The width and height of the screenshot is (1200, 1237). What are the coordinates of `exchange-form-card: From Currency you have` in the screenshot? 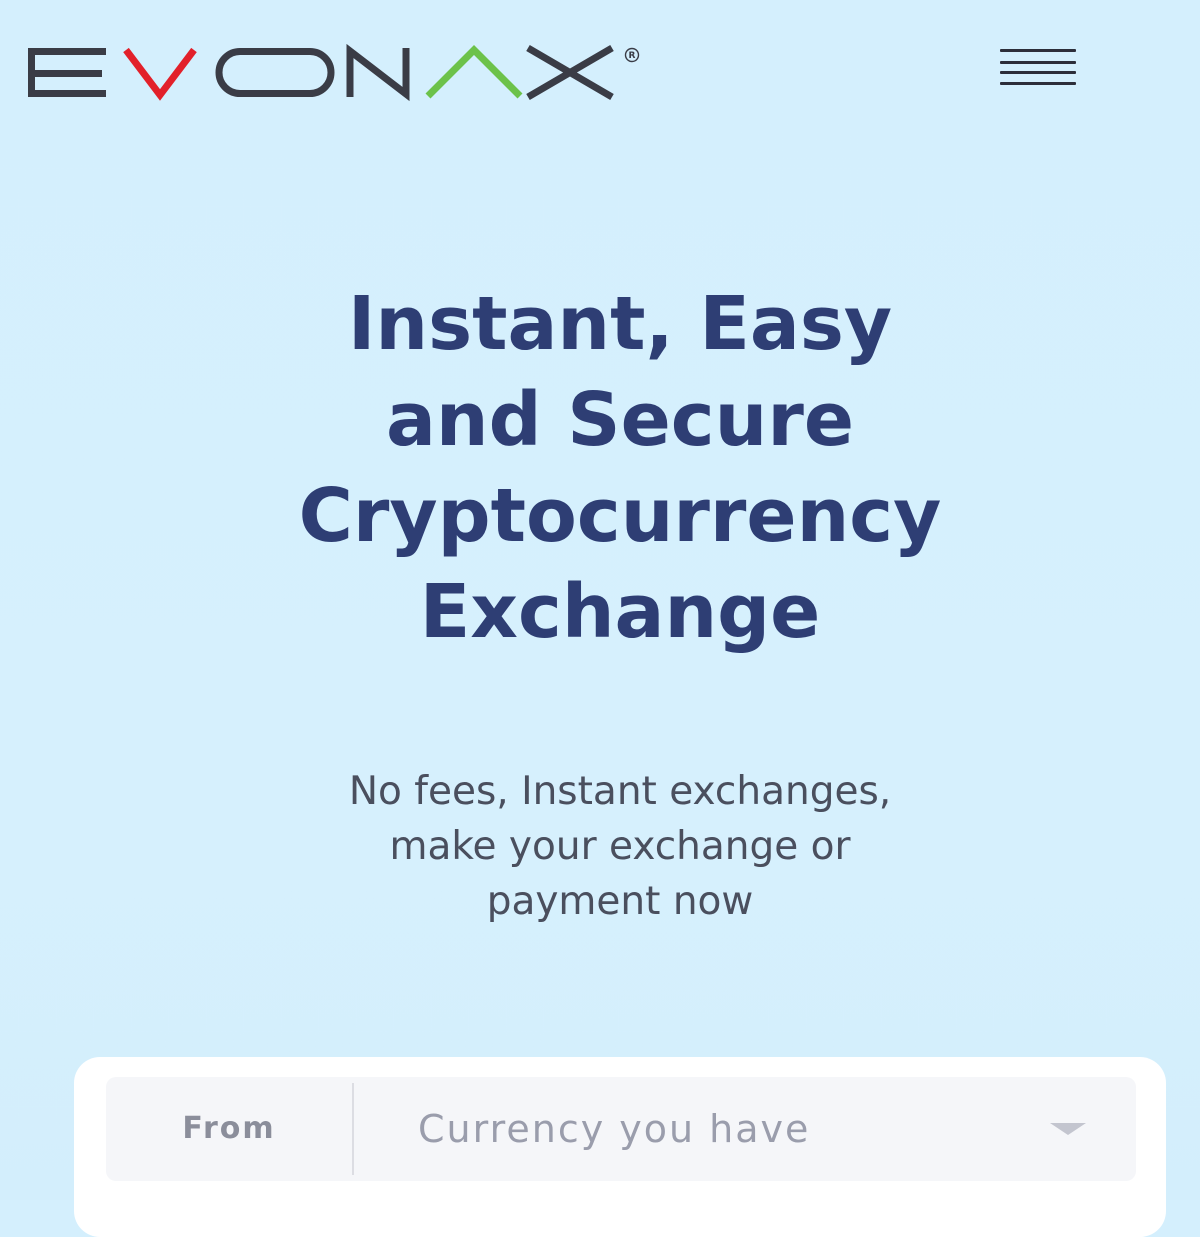 It's located at (620, 1147).